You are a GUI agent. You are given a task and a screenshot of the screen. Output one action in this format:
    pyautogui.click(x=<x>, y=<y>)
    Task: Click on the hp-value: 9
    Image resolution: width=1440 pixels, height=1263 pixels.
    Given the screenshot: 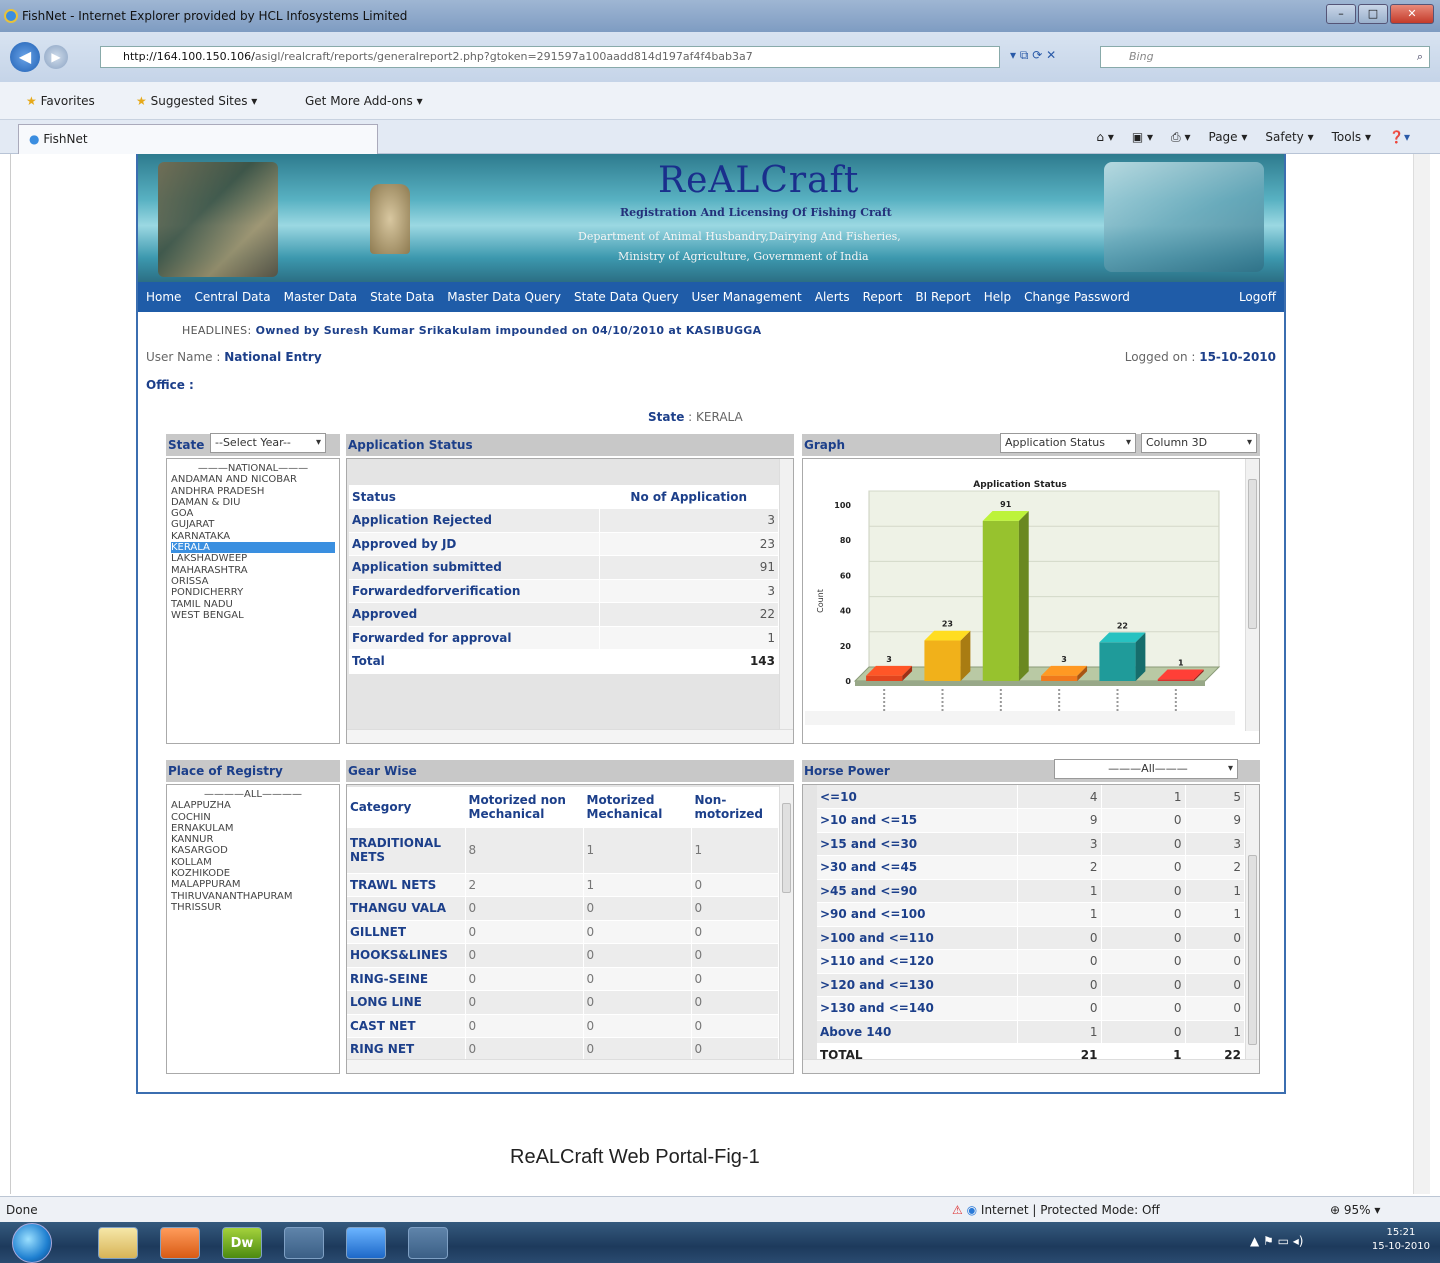 What is the action you would take?
    pyautogui.click(x=1059, y=820)
    